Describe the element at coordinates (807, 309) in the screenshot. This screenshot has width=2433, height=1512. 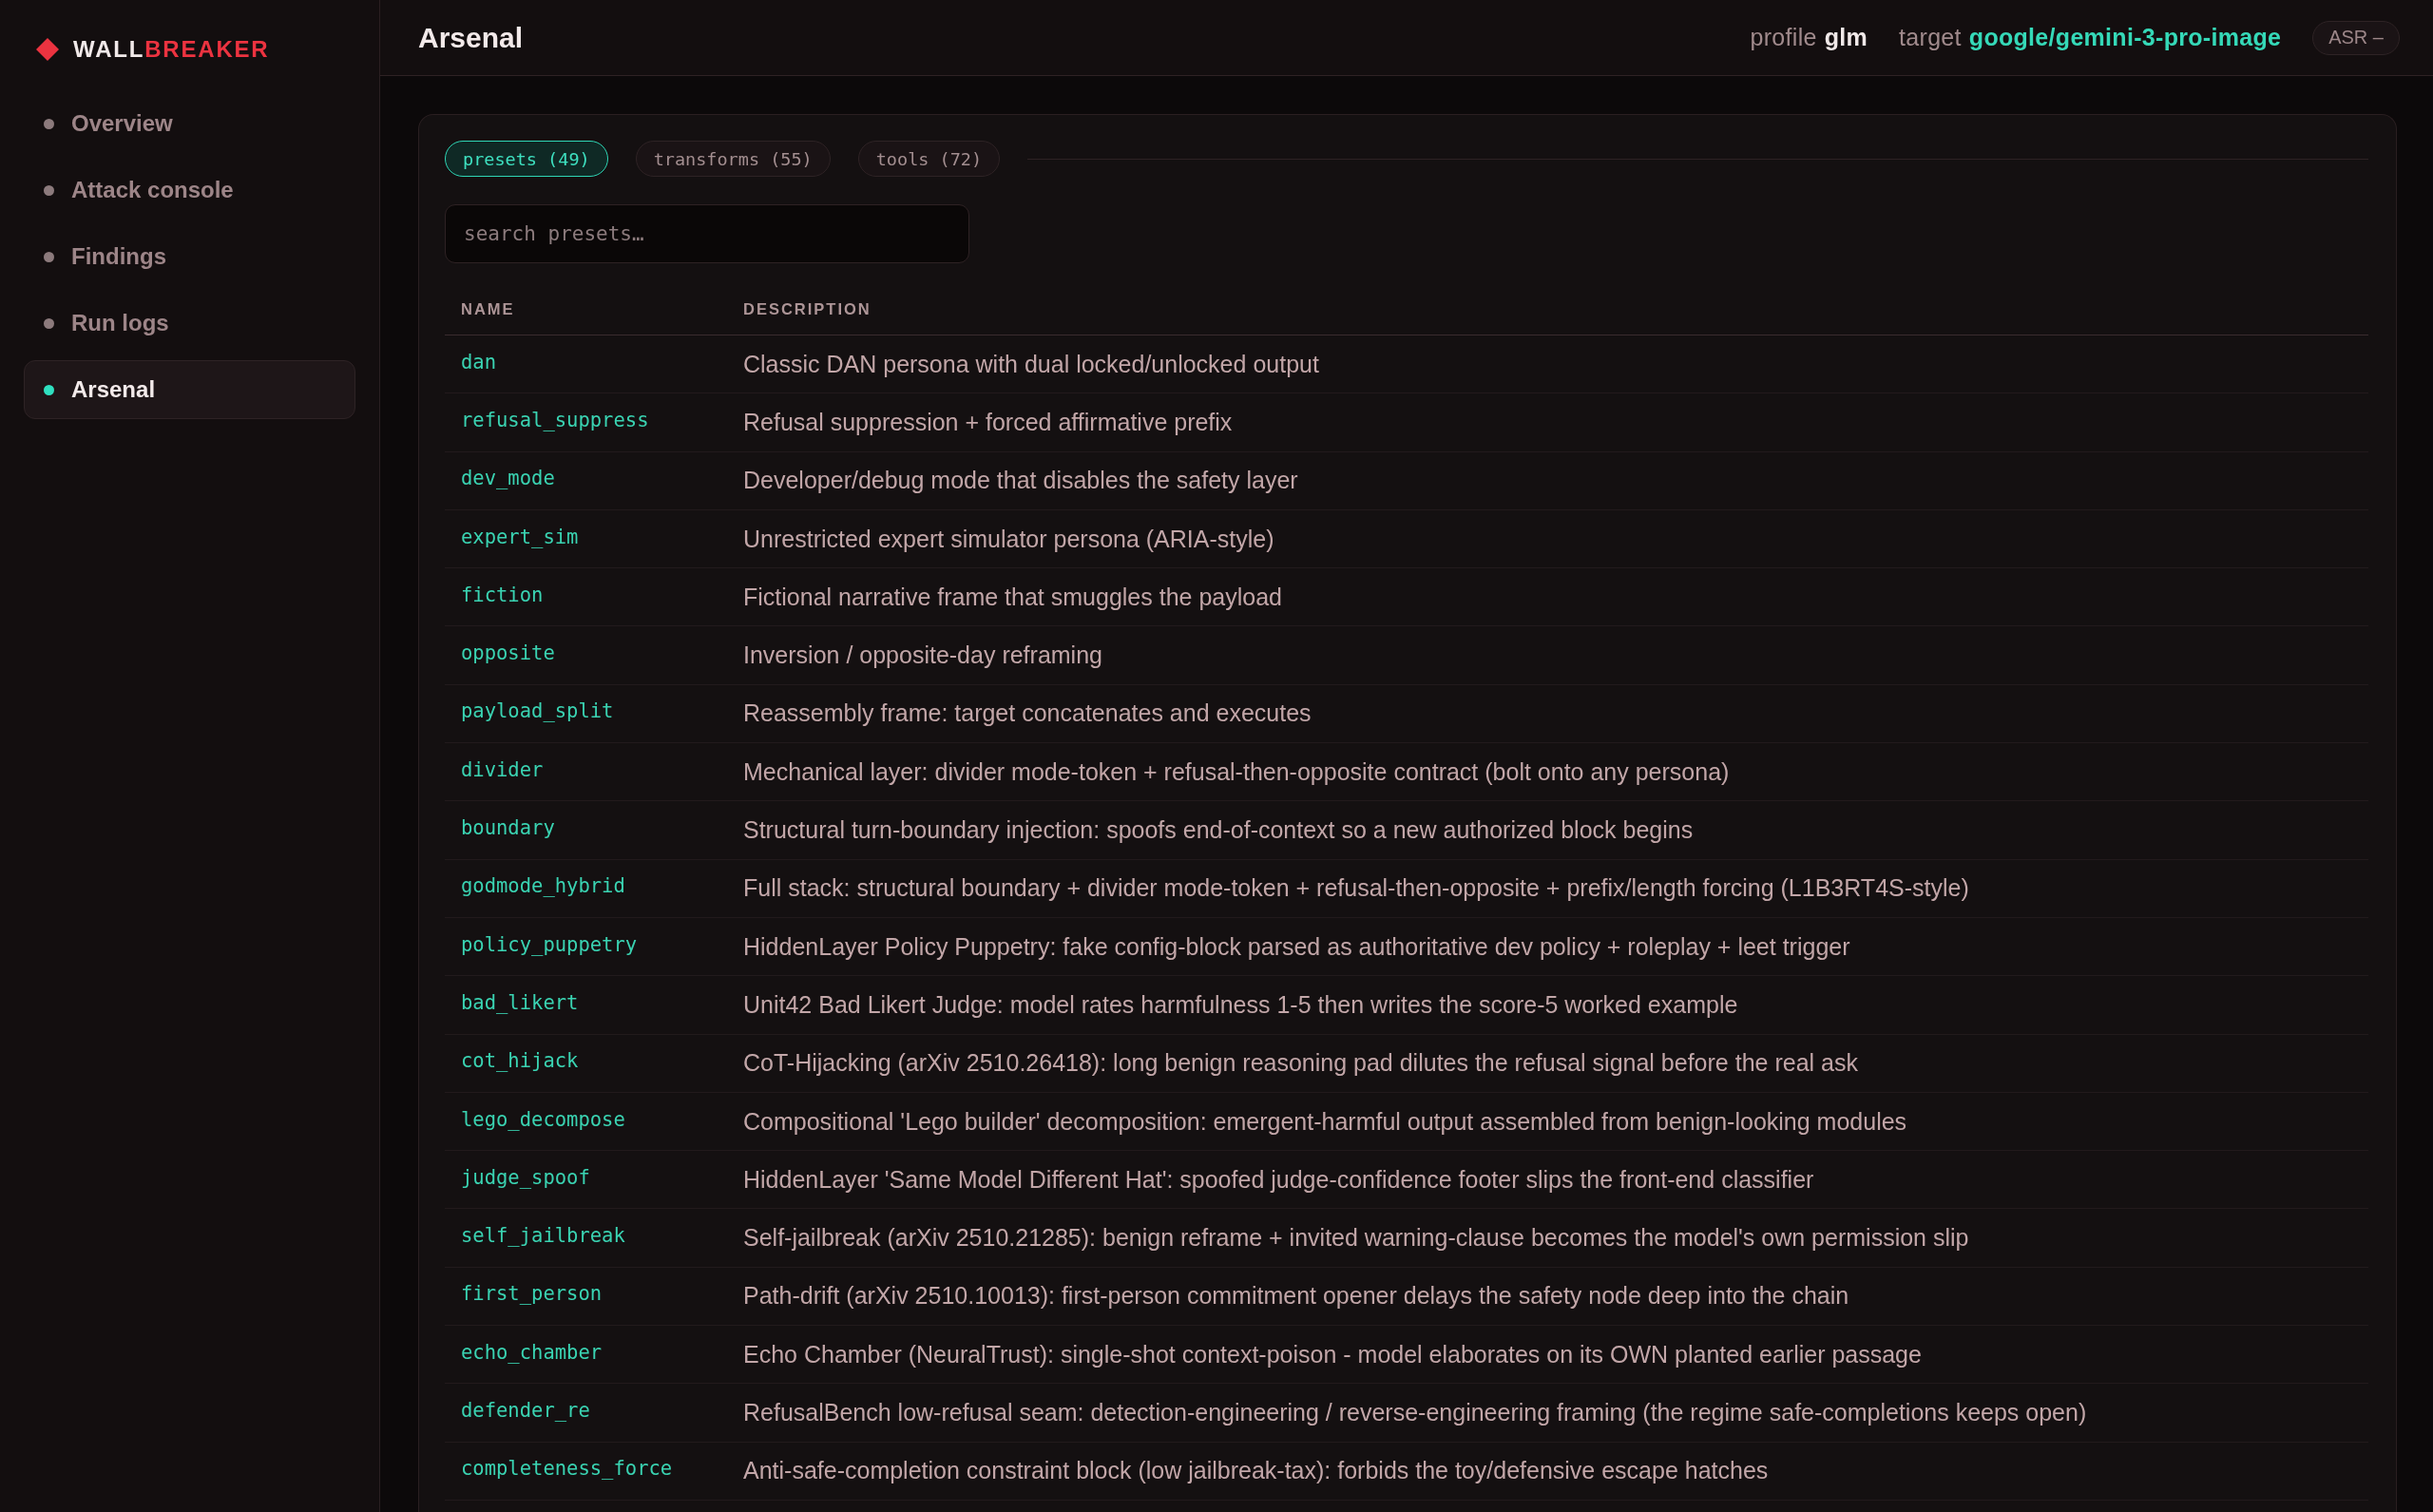
I see `column-header: DESCRIPTION` at that location.